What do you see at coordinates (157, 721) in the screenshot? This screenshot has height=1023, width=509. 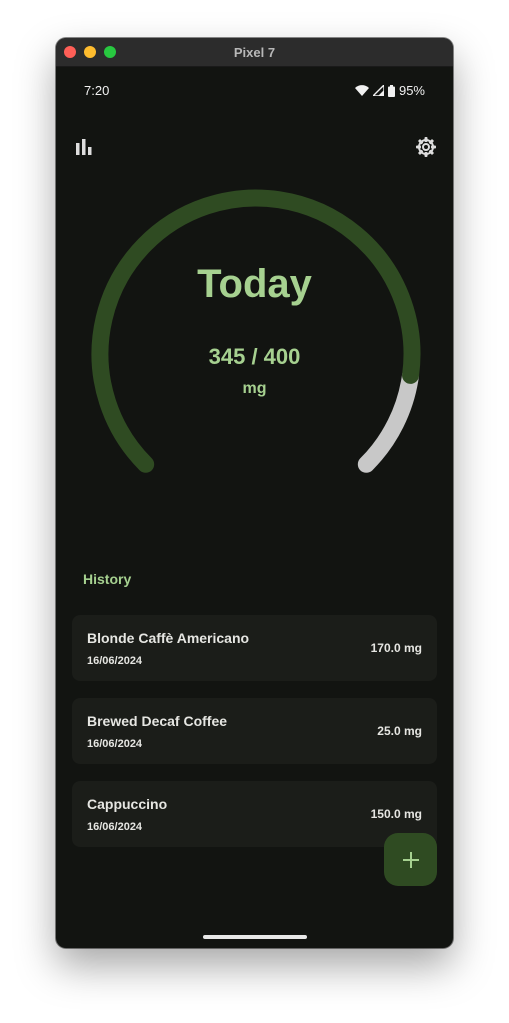 I see `drink-name: Brewed Decaf Coffee` at bounding box center [157, 721].